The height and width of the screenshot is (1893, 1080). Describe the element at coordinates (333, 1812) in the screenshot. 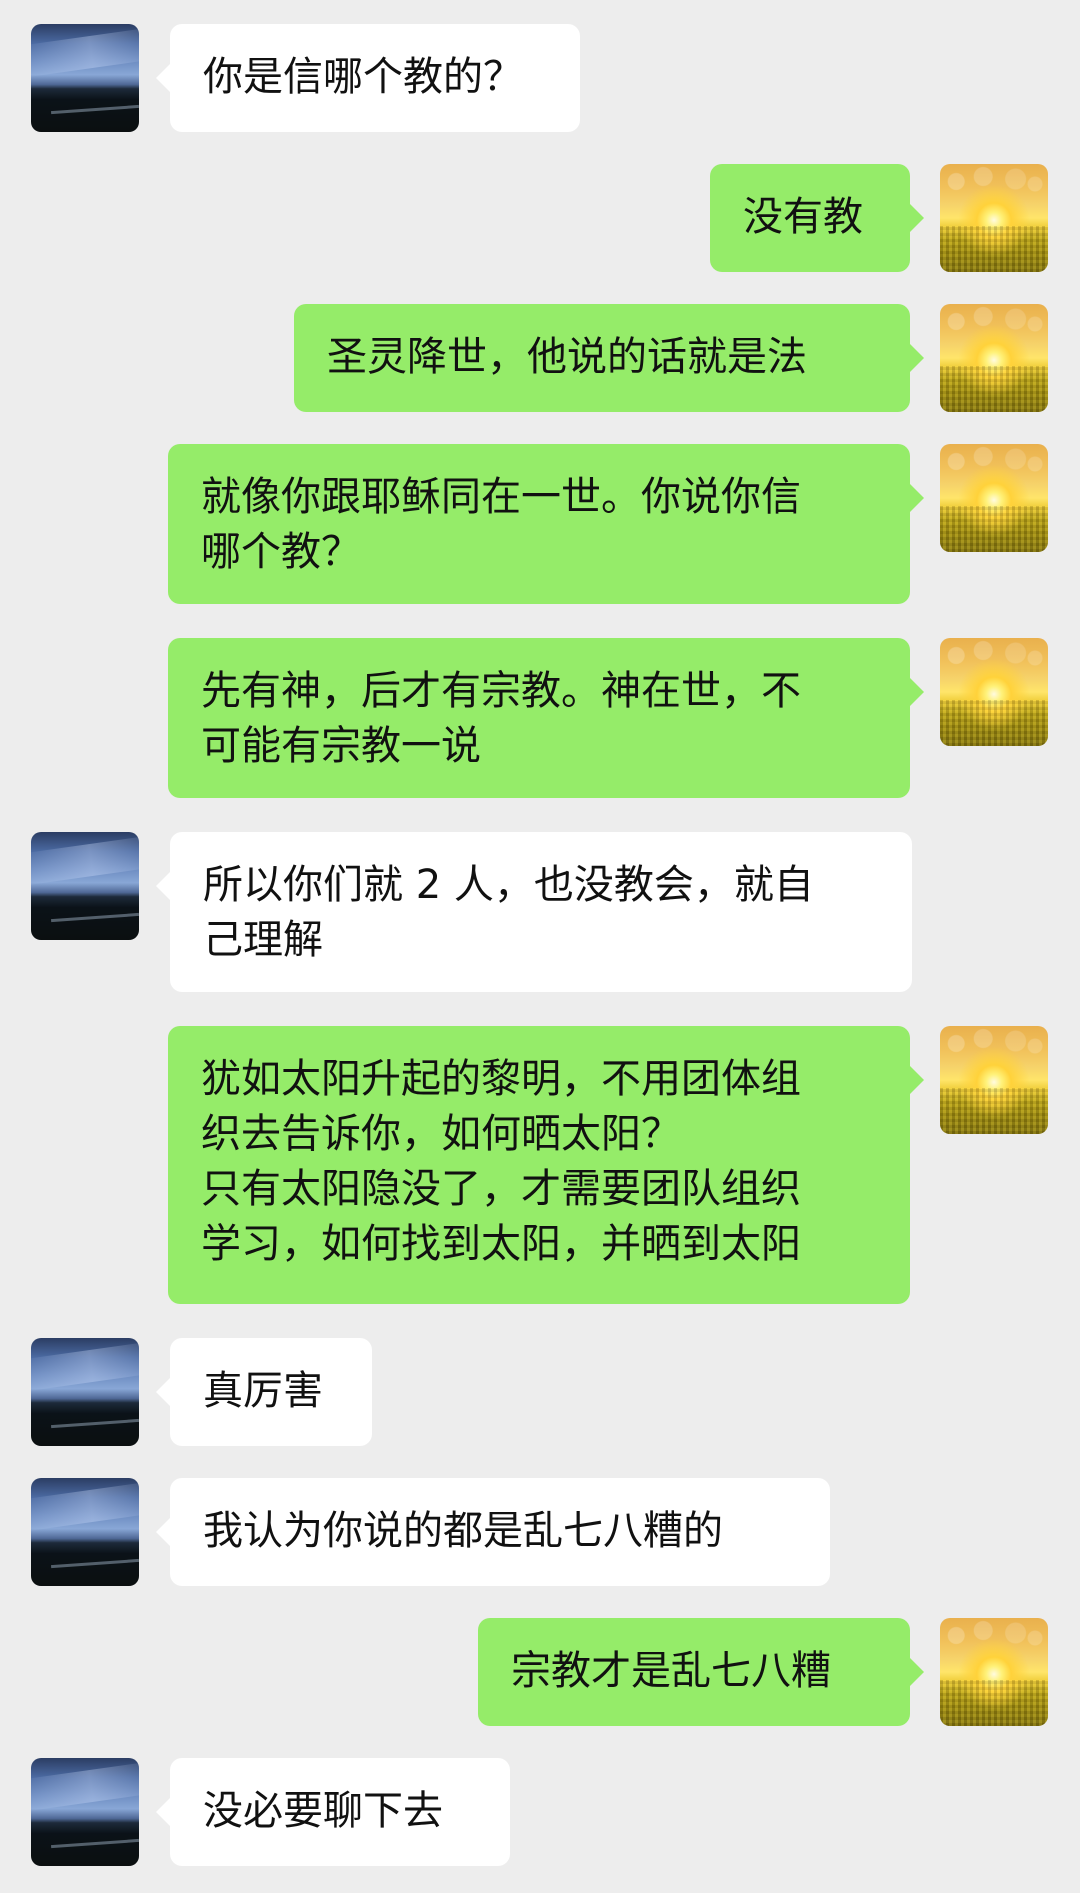

I see `message-bubble: 没必要聊下去` at that location.